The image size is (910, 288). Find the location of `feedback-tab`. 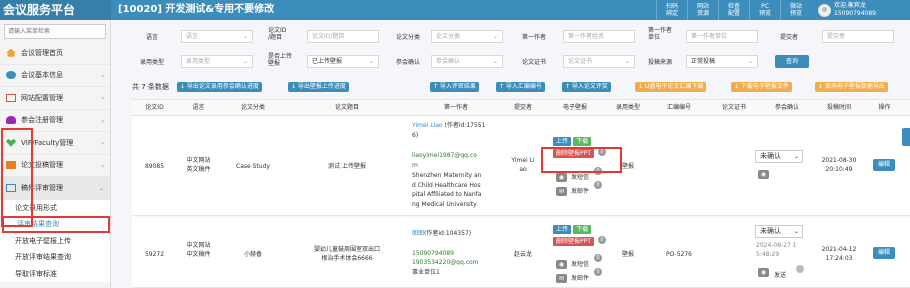

feedback-tab is located at coordinates (906, 137).